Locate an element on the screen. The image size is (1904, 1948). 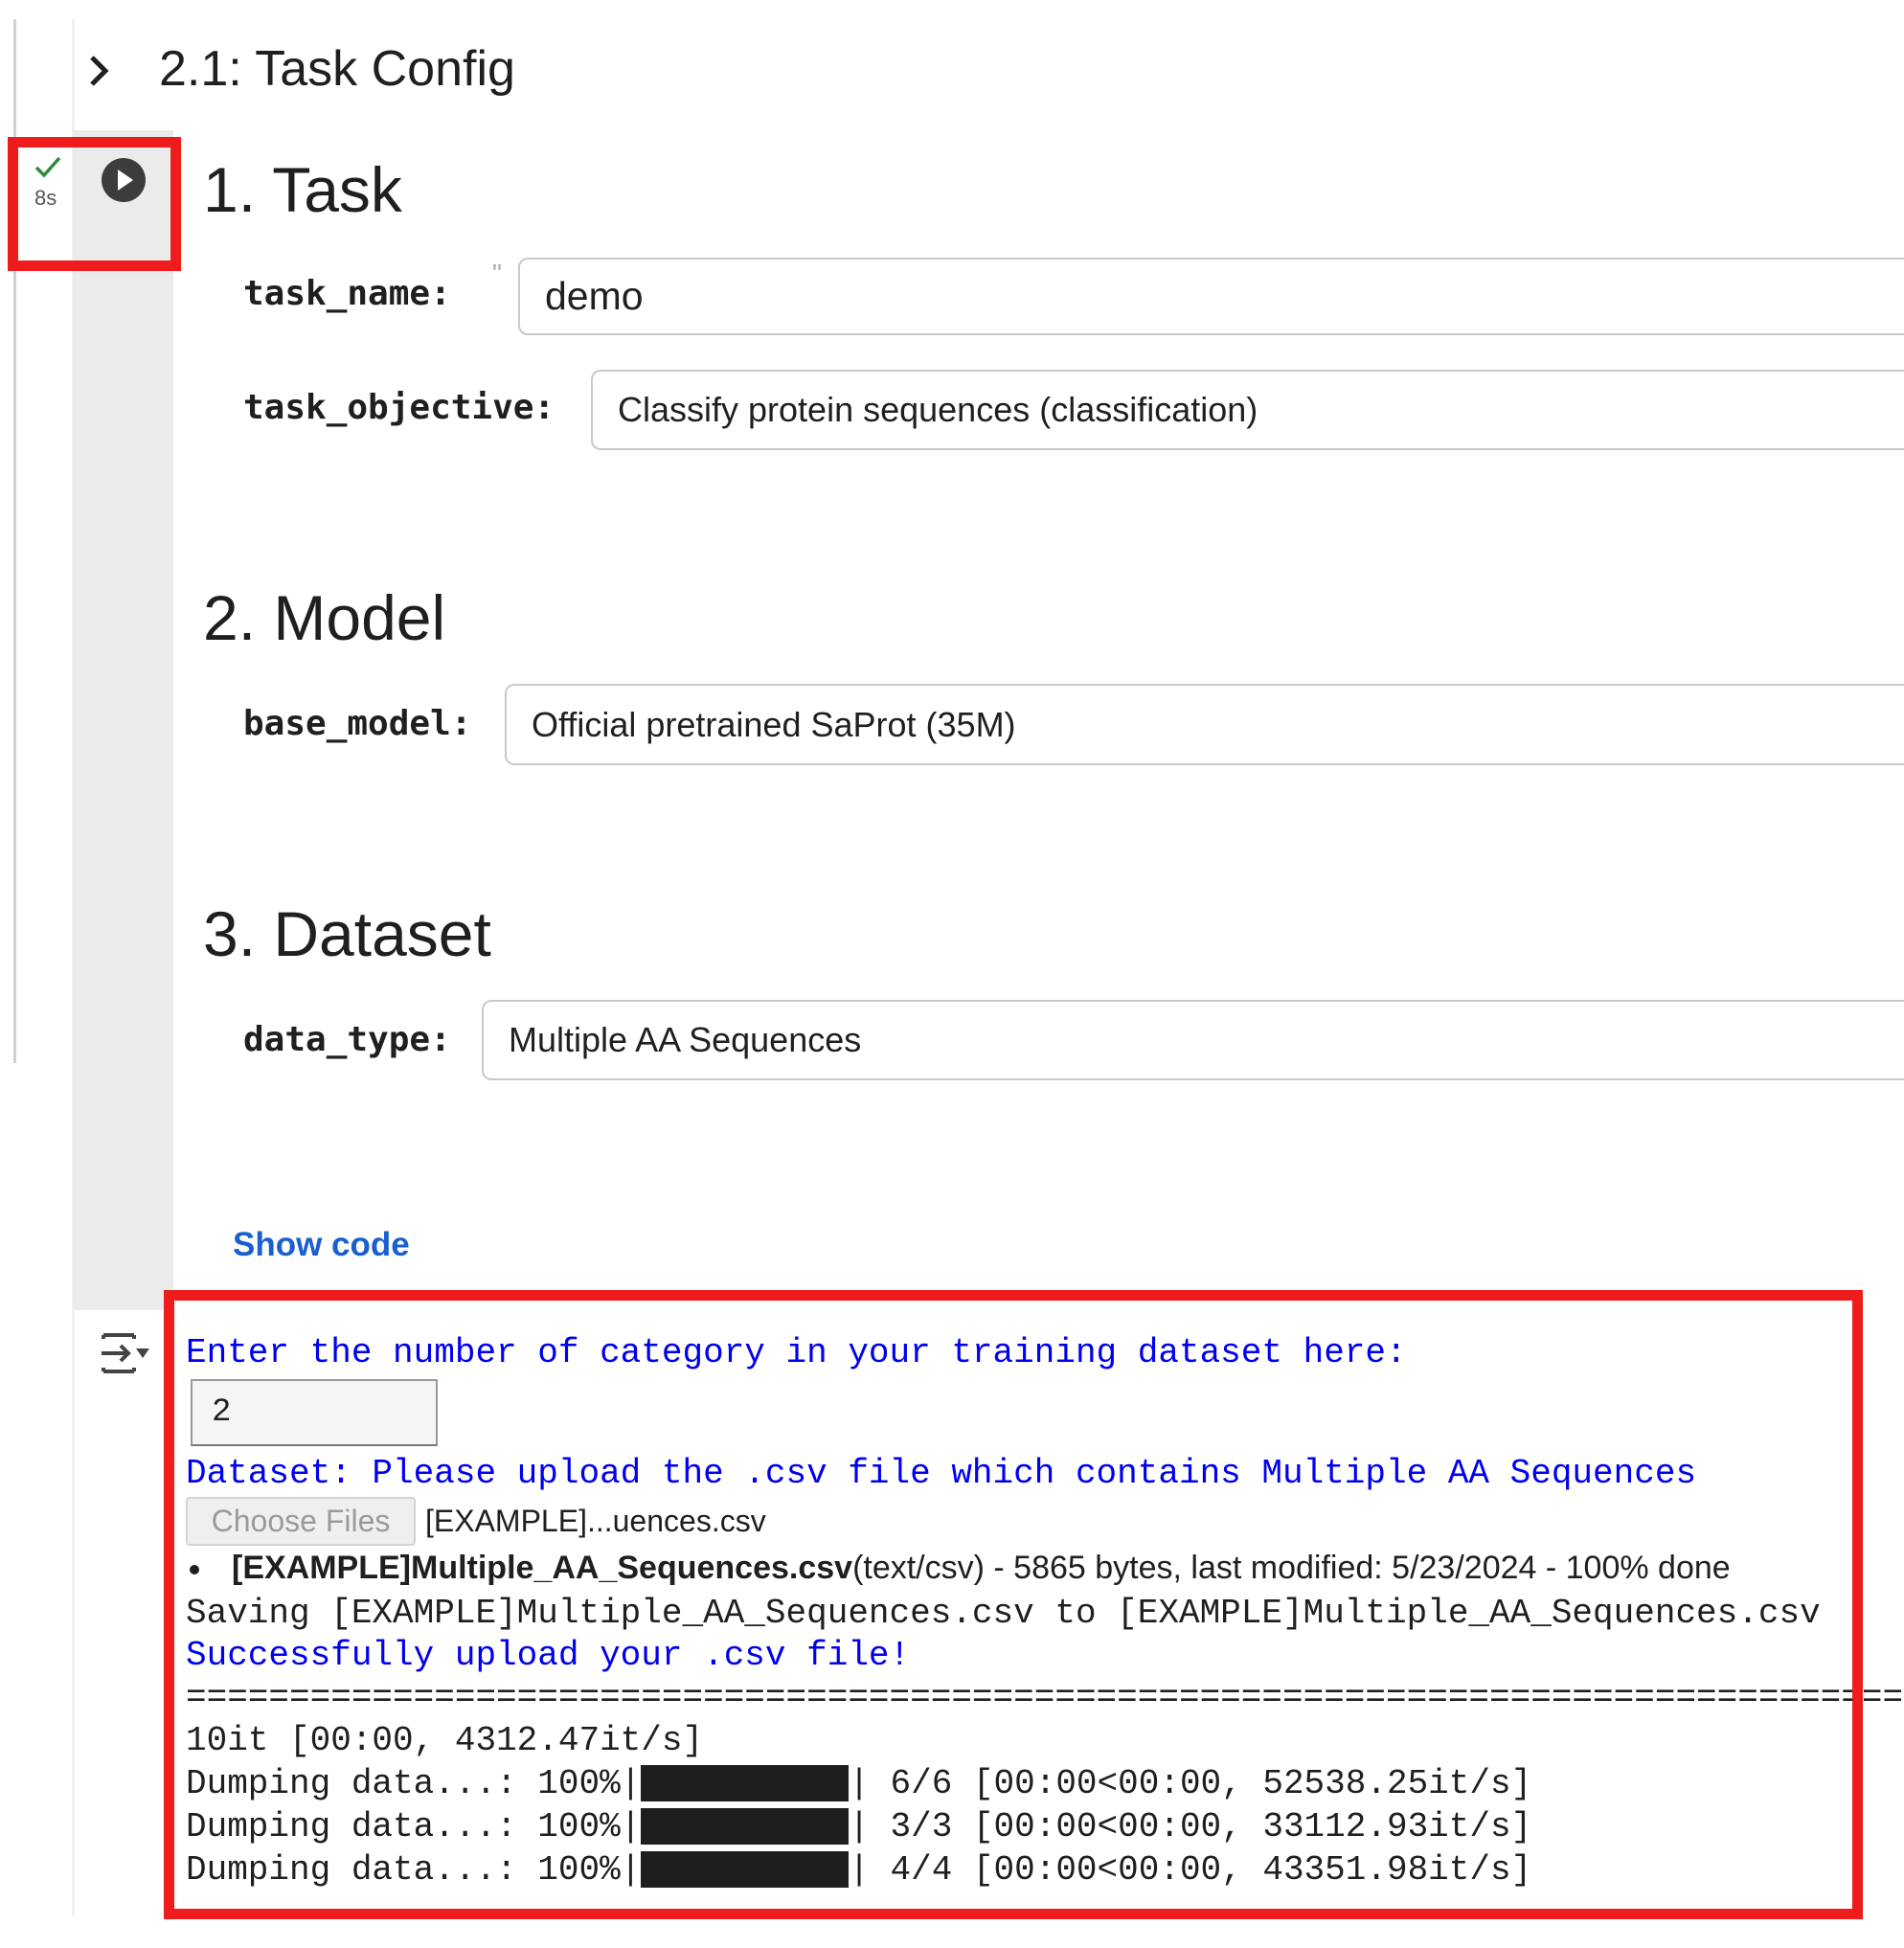
task-objective-label: task_objective: is located at coordinates (399, 407).